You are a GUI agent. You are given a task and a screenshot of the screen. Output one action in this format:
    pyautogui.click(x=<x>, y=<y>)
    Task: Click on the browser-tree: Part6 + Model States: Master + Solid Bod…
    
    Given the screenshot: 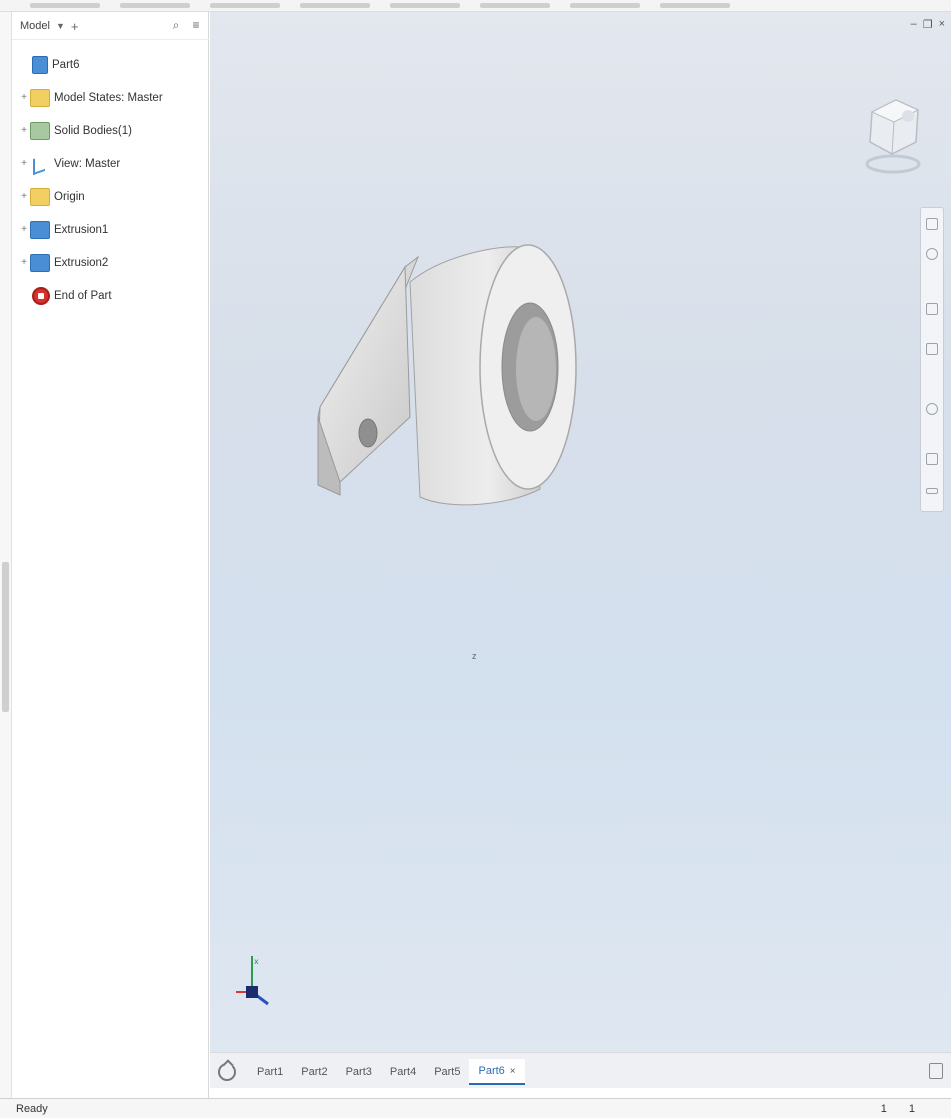 What is the action you would take?
    pyautogui.click(x=112, y=180)
    